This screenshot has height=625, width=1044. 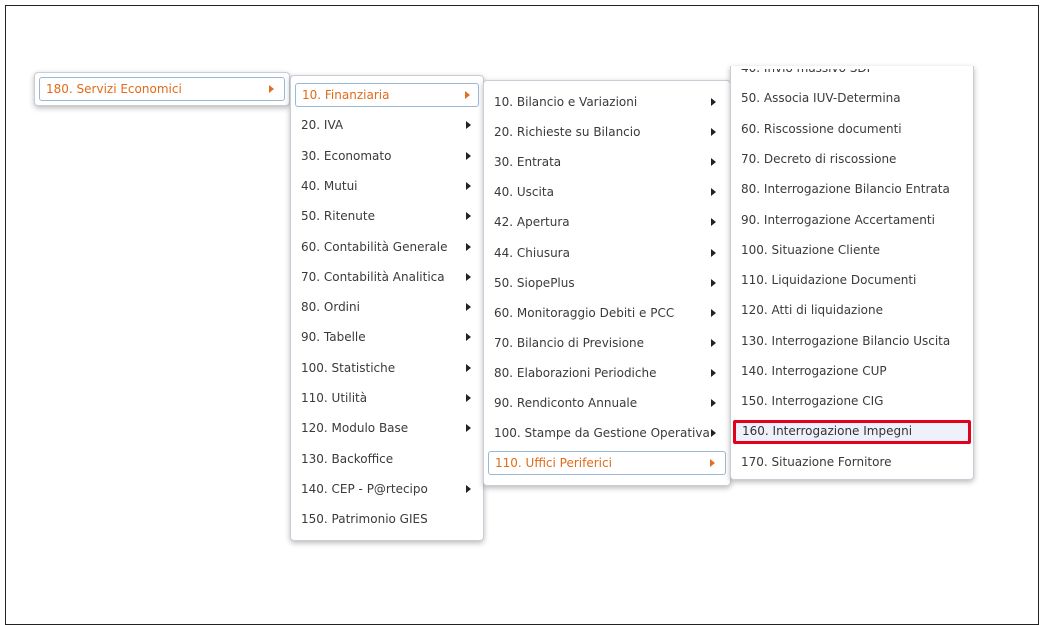 What do you see at coordinates (838, 219) in the screenshot?
I see `menu-item-label: 90. Interrogazione Accertamenti` at bounding box center [838, 219].